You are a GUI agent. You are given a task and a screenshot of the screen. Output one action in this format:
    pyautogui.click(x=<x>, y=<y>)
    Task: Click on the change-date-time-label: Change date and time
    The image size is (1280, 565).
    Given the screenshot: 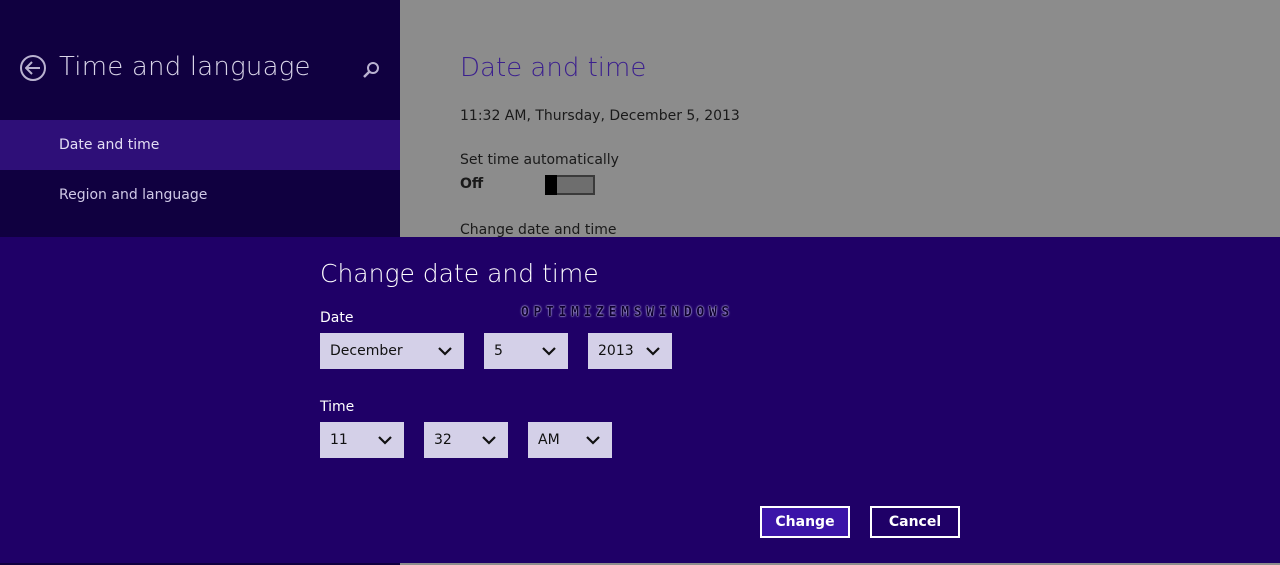 What is the action you would take?
    pyautogui.click(x=538, y=230)
    